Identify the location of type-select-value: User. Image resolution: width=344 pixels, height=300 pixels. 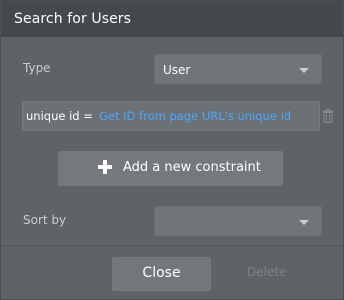
(177, 70).